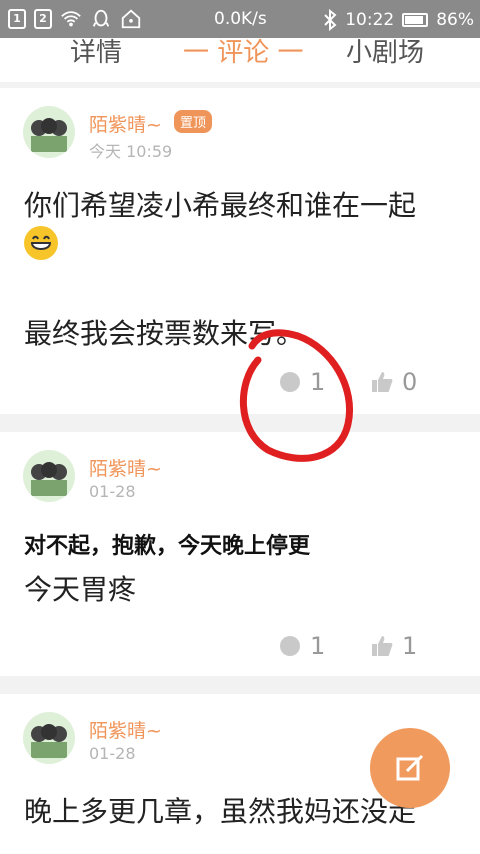 The height and width of the screenshot is (854, 480). What do you see at coordinates (240, 19) in the screenshot?
I see `network-speed: 0.0K/s` at bounding box center [240, 19].